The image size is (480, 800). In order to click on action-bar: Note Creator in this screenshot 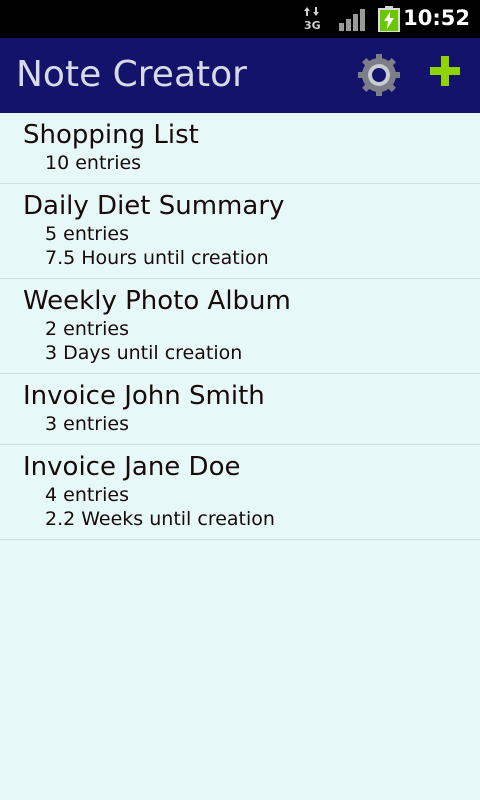, I will do `click(240, 75)`.